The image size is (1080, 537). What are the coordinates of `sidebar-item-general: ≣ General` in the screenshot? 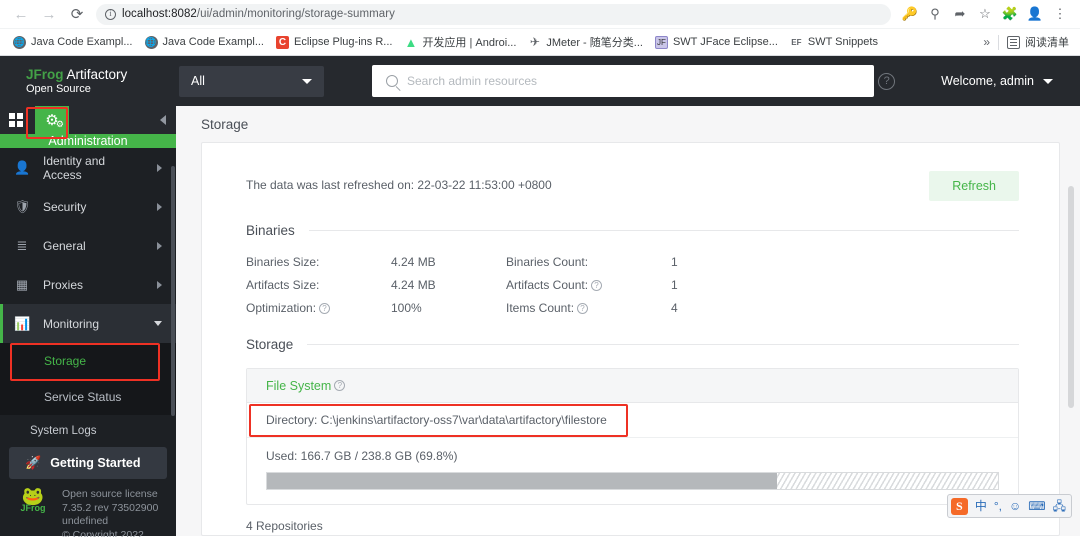 It's located at (88, 245).